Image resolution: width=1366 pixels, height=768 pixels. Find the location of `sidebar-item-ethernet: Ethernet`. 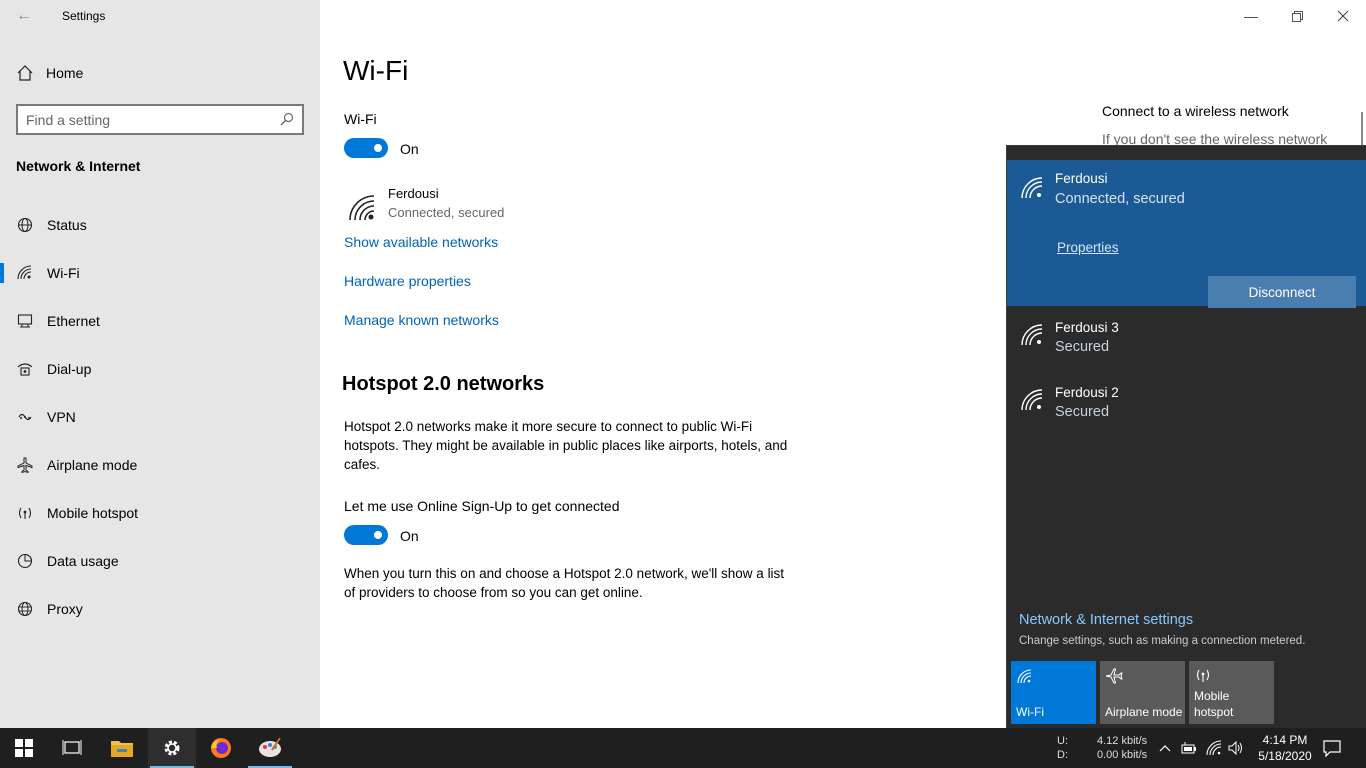

sidebar-item-ethernet: Ethernet is located at coordinates (160, 321).